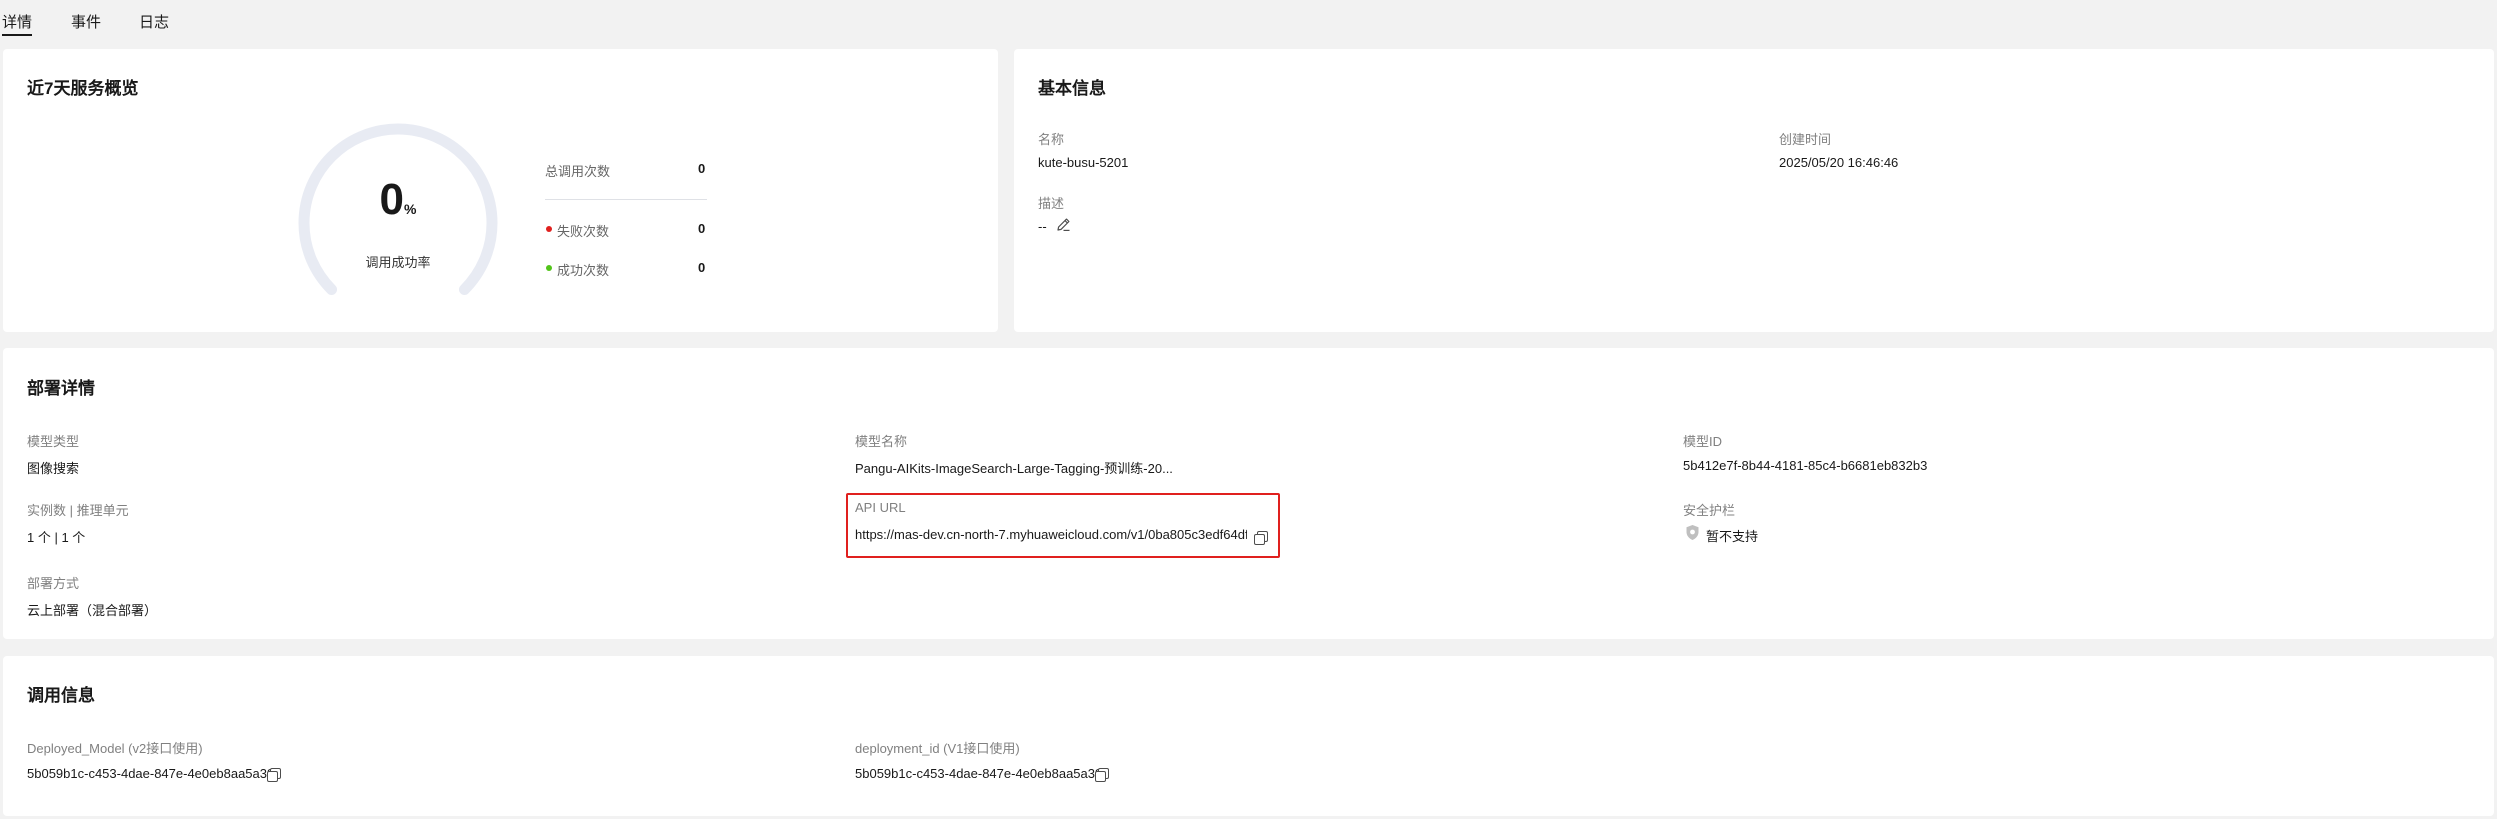  What do you see at coordinates (1703, 441) in the screenshot?
I see `model-id-label: 模型ID` at bounding box center [1703, 441].